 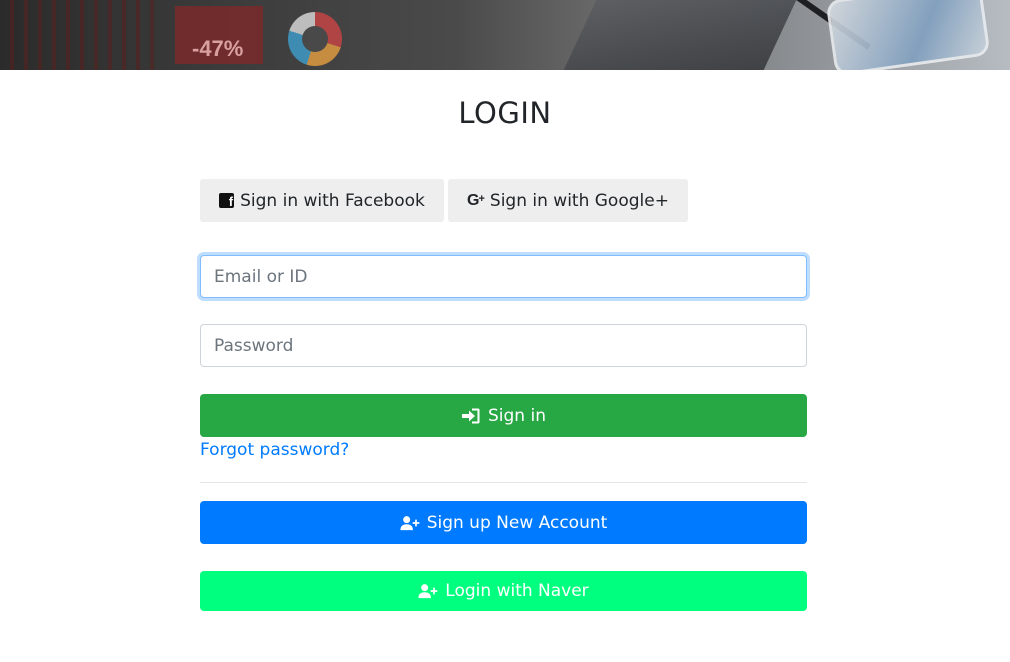 I want to click on google-login-button: G+ Sign in with Google+, so click(x=568, y=200).